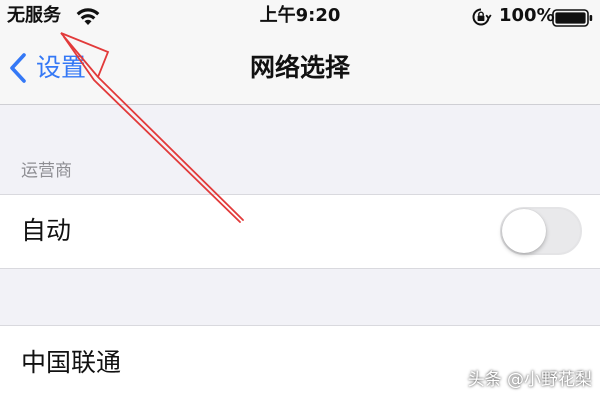  What do you see at coordinates (300, 17) in the screenshot?
I see `status-bar: 无服务 上午9:20 100%` at bounding box center [300, 17].